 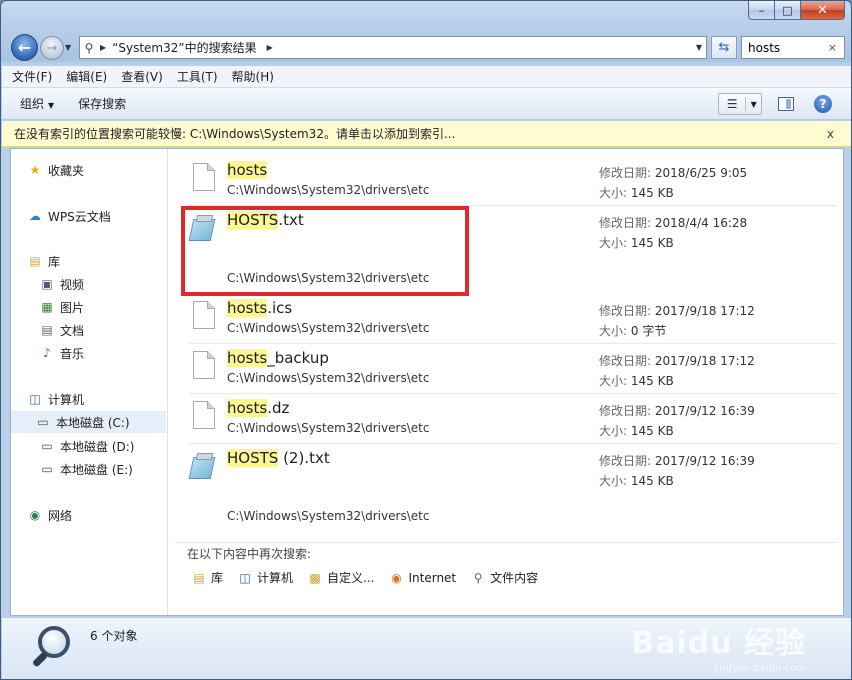 I want to click on research-divider, so click(x=506, y=542).